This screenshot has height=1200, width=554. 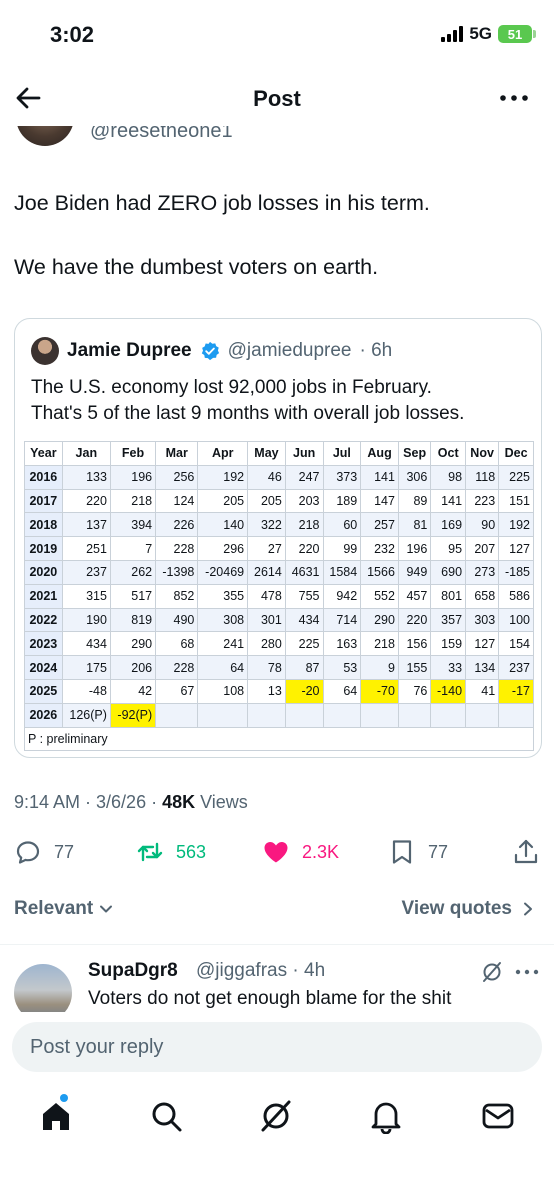 I want to click on table-cell: 301, so click(x=266, y=620).